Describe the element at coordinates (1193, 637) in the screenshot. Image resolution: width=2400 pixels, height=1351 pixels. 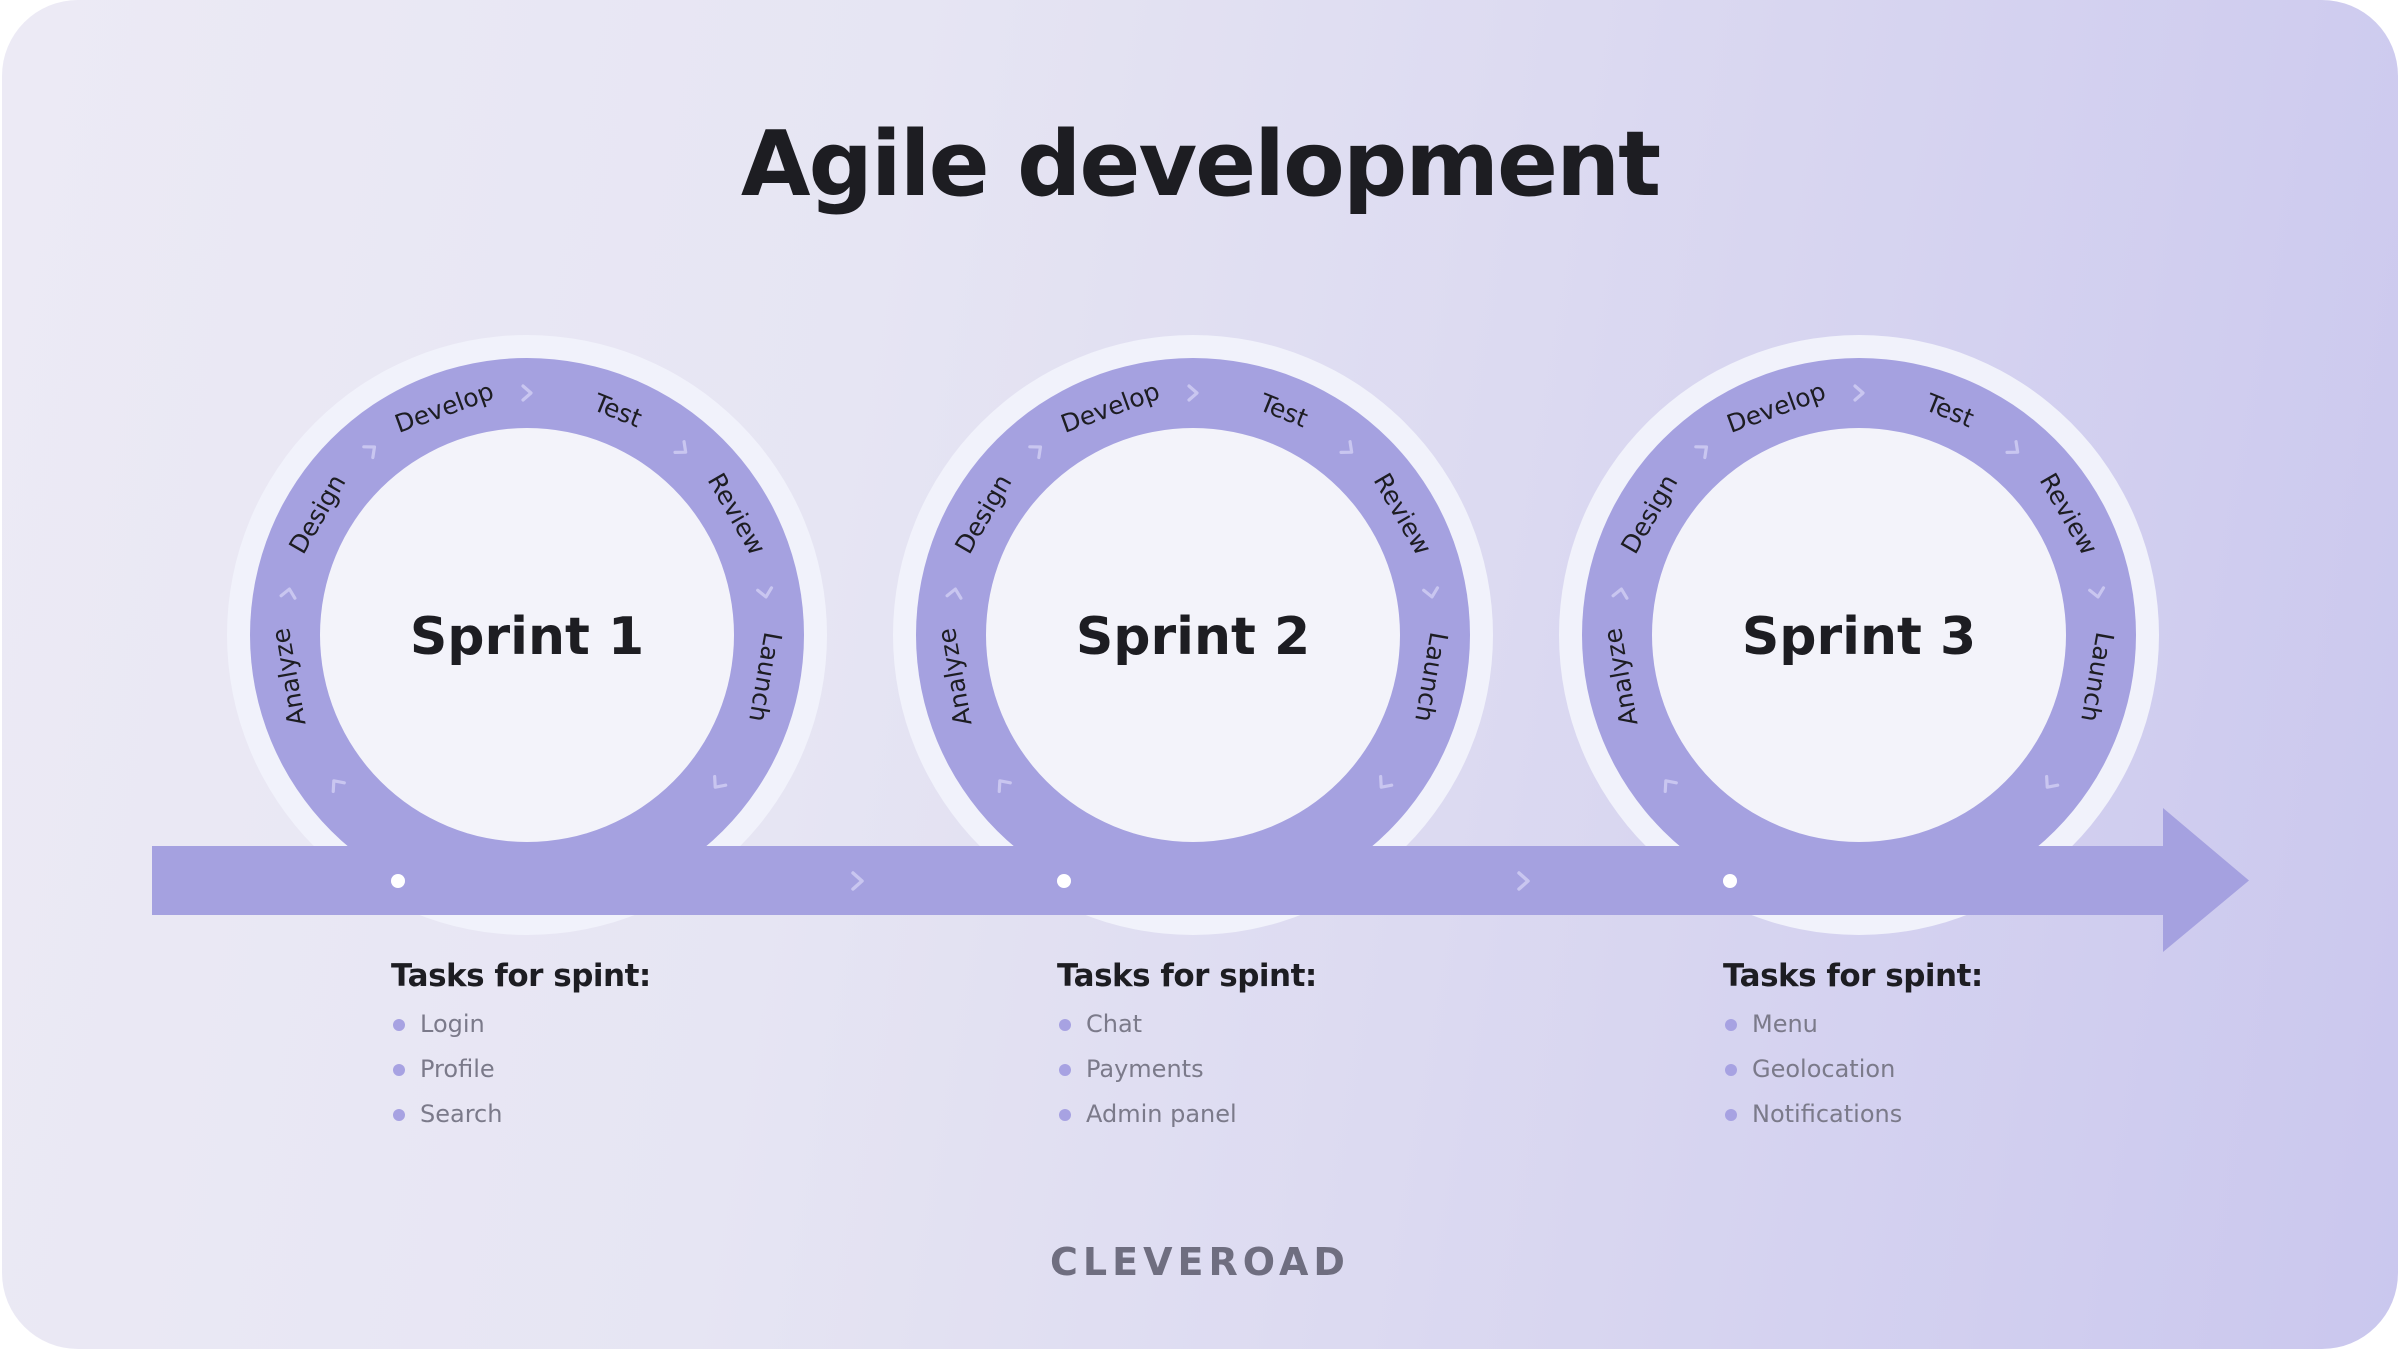
I see `sprint-title: Sprint 2` at that location.